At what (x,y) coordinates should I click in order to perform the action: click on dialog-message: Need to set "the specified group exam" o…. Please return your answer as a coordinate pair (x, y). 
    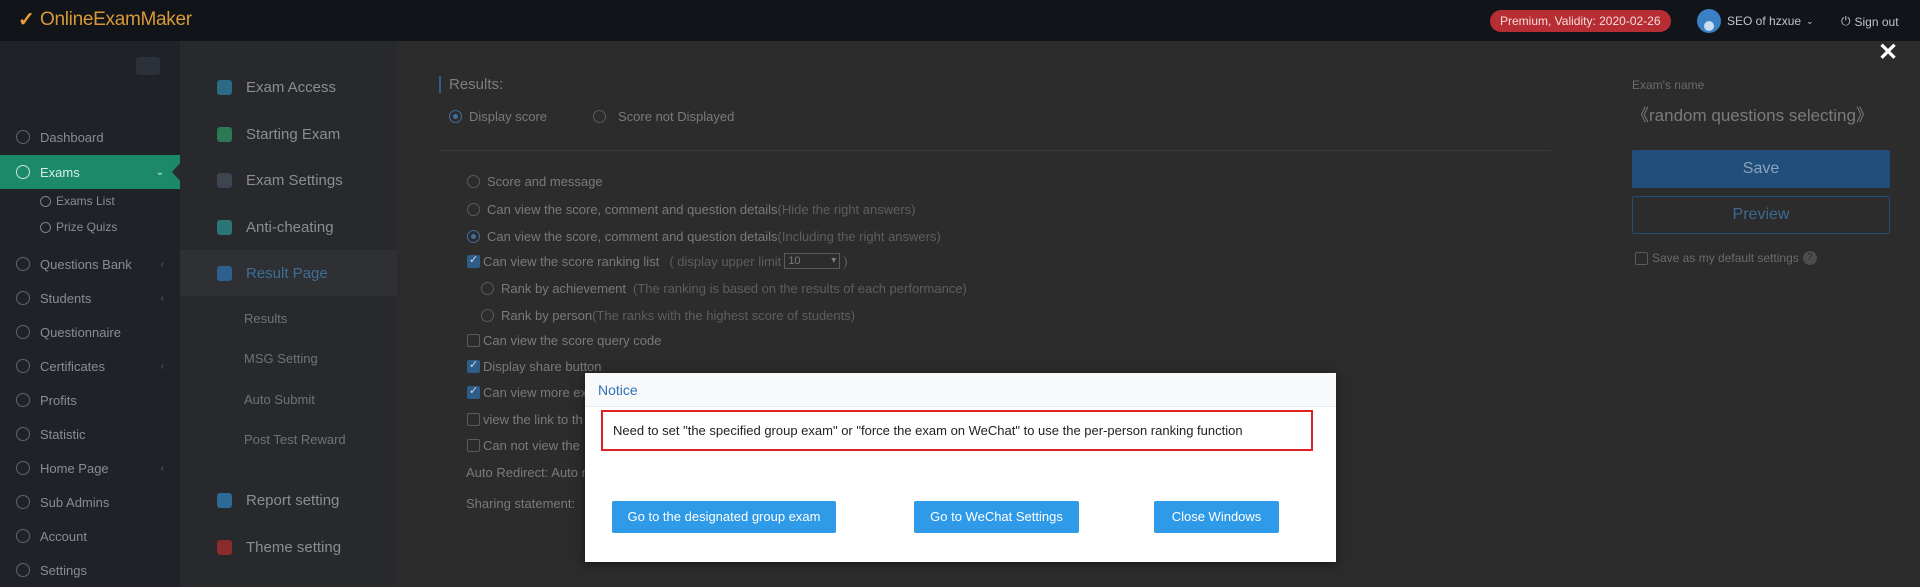
    Looking at the image, I should click on (957, 430).